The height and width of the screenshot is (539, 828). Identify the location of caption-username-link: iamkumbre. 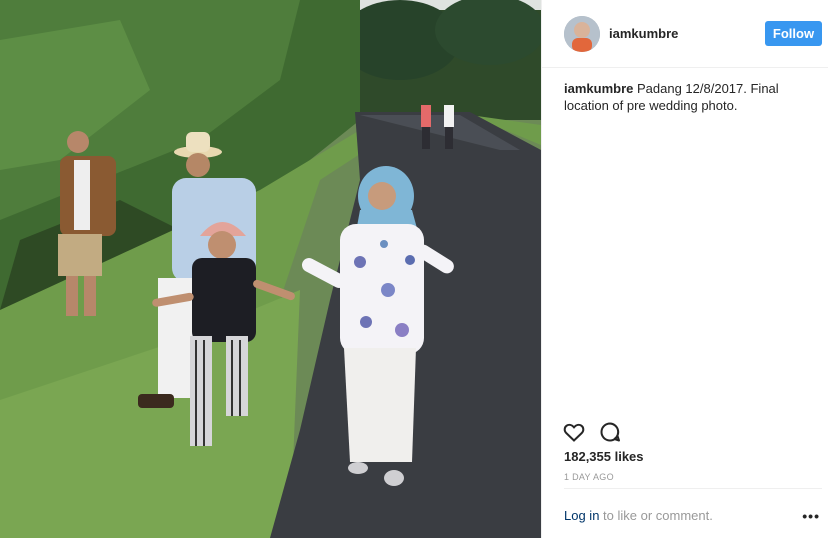
(598, 88).